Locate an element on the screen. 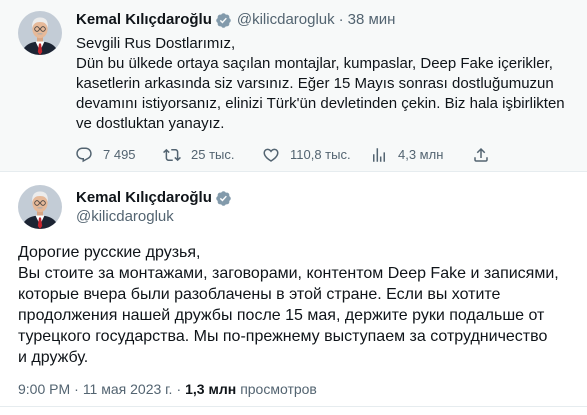  reply-icon is located at coordinates (84, 155).